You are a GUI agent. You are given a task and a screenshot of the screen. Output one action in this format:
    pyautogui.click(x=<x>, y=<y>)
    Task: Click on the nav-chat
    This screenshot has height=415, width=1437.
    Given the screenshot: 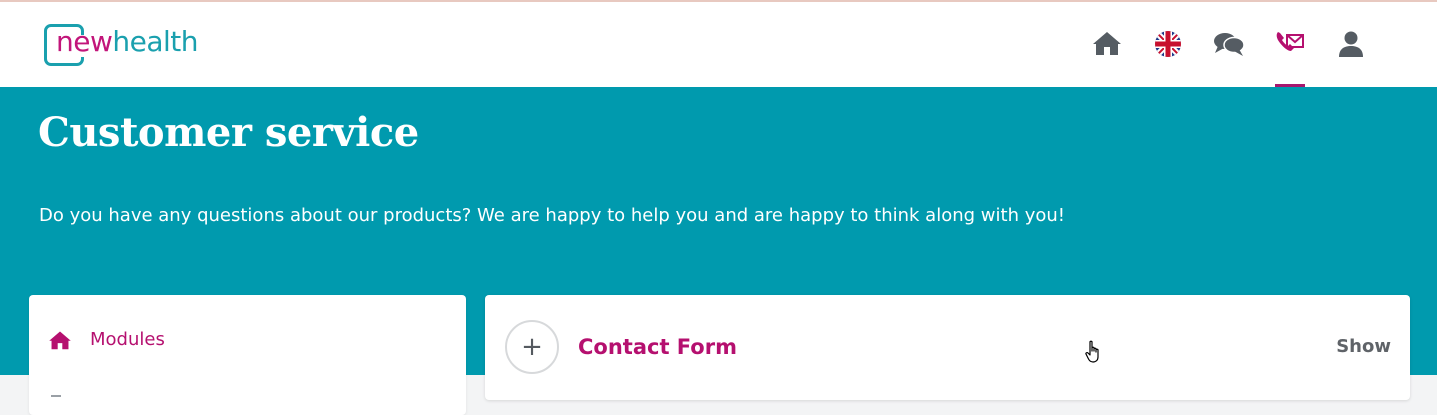 What is the action you would take?
    pyautogui.click(x=1228, y=44)
    